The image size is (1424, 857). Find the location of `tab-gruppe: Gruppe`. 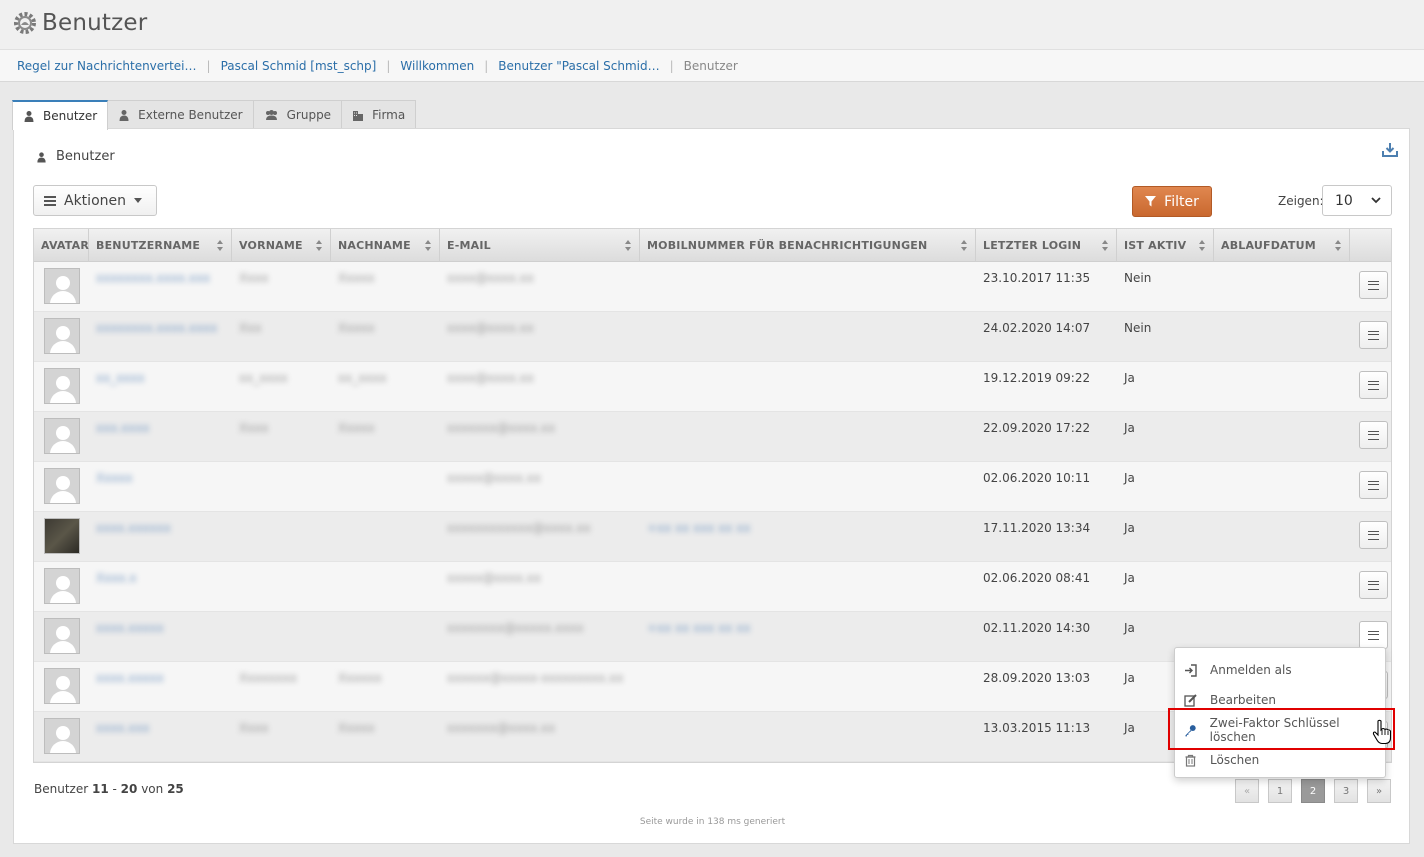

tab-gruppe: Gruppe is located at coordinates (297, 114).